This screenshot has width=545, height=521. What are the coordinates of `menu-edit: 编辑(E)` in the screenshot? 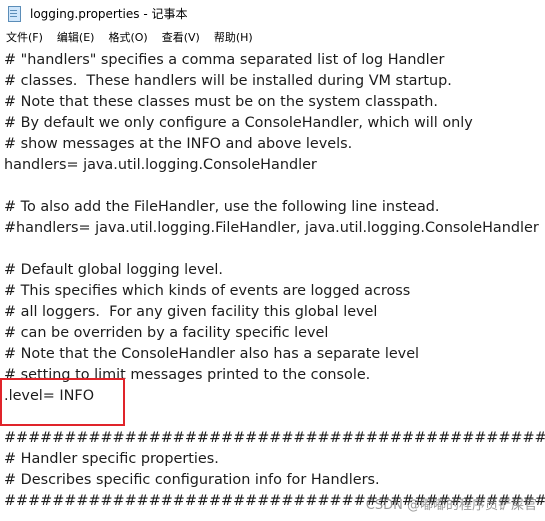 It's located at (76, 37).